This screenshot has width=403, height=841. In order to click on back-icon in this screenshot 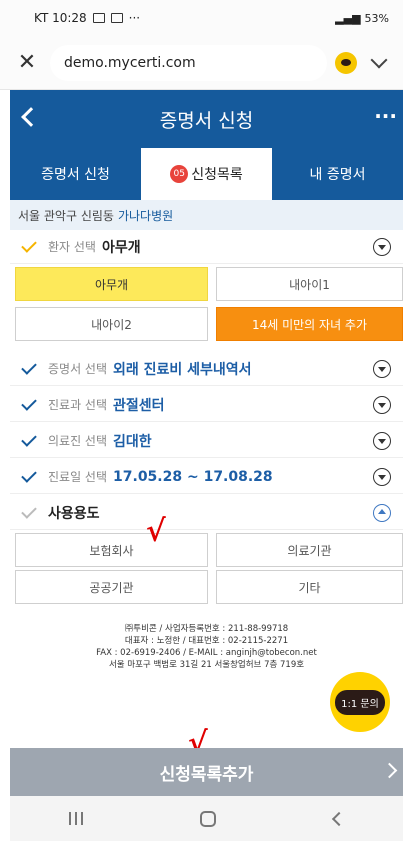, I will do `click(339, 818)`.